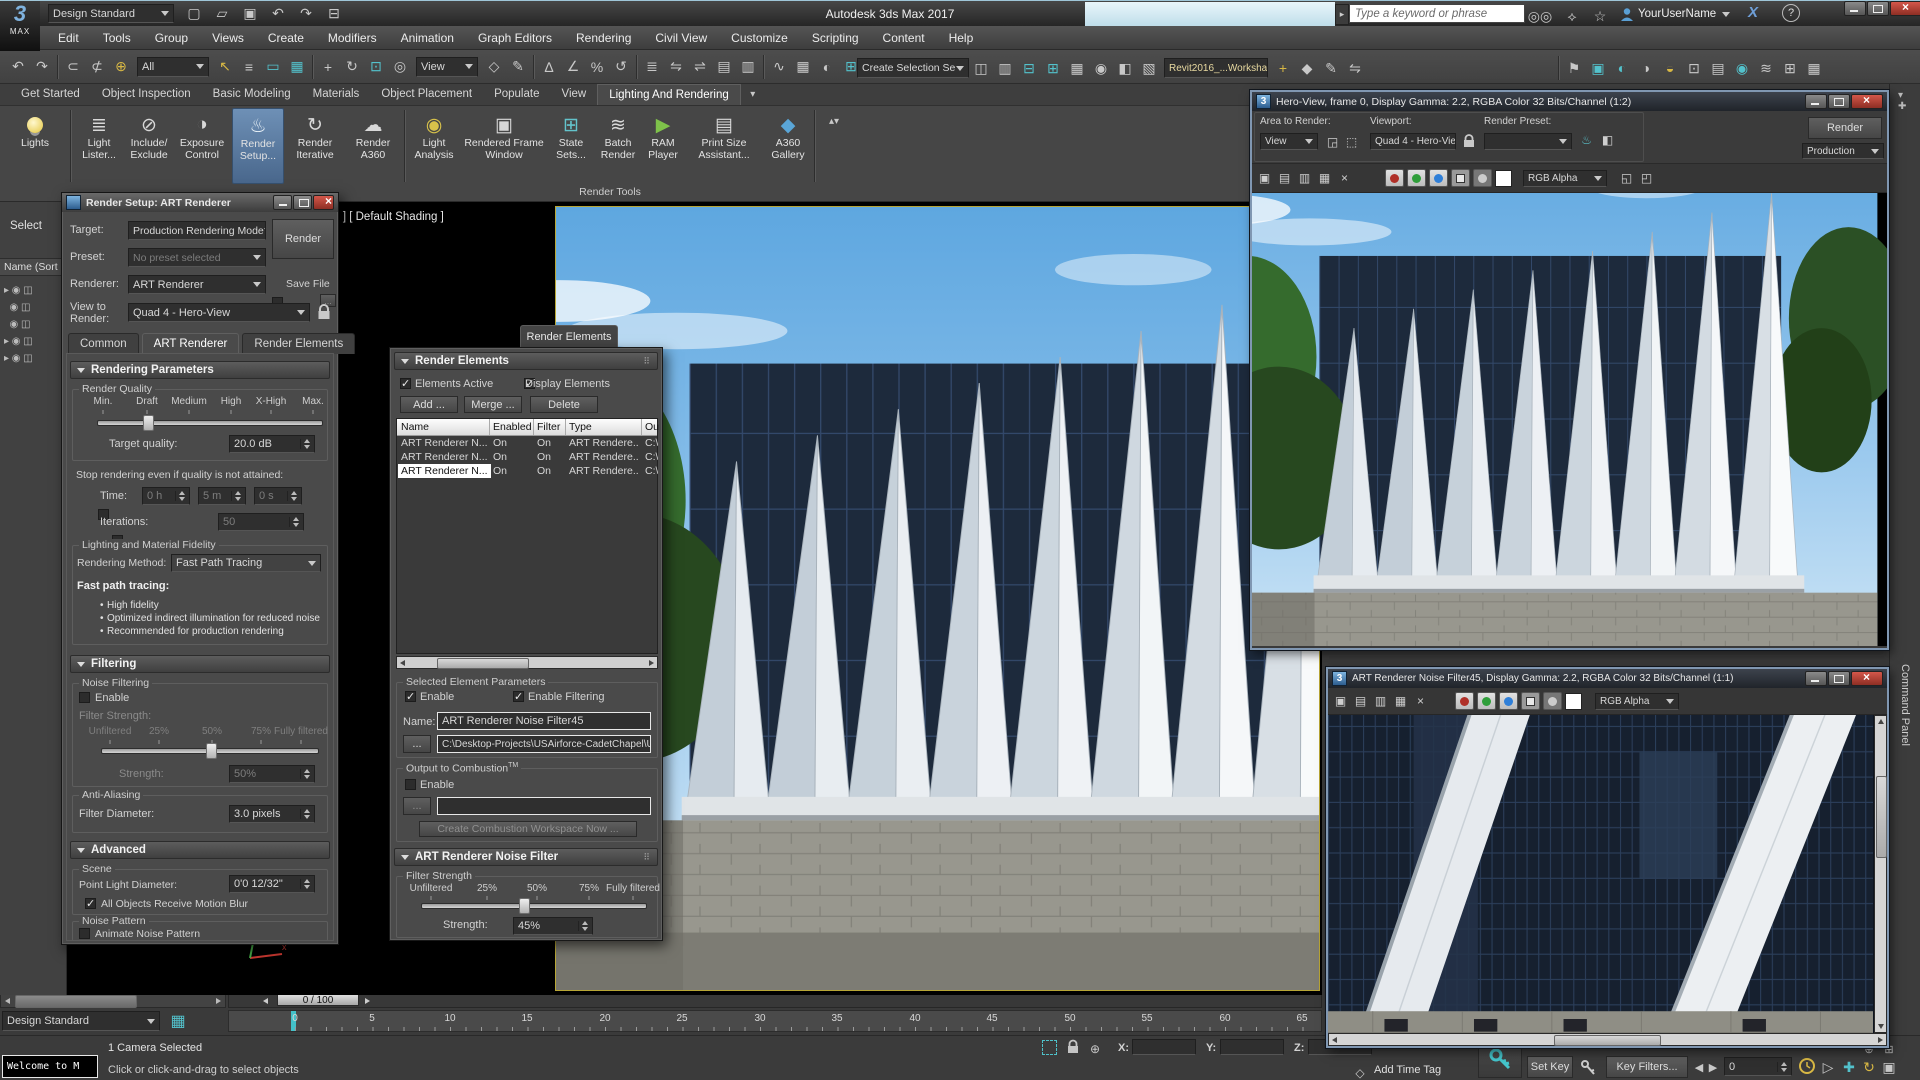  Describe the element at coordinates (1694, 68) in the screenshot. I see `material-override-icon: ⊡` at that location.